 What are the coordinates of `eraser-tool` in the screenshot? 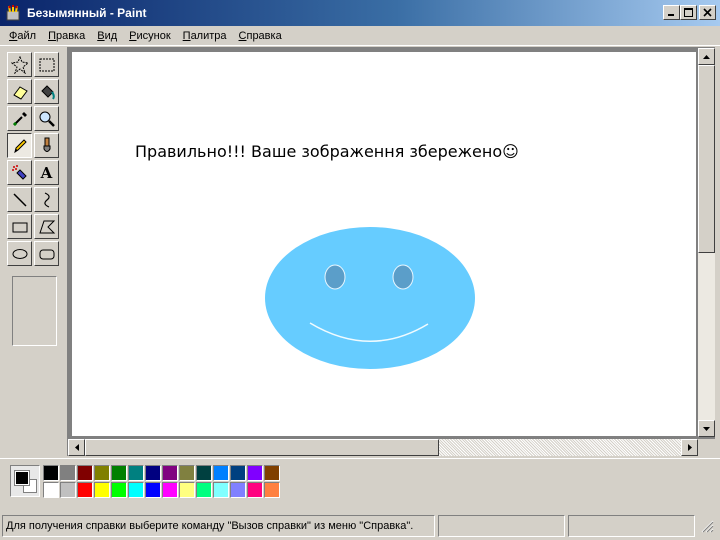 It's located at (19, 91).